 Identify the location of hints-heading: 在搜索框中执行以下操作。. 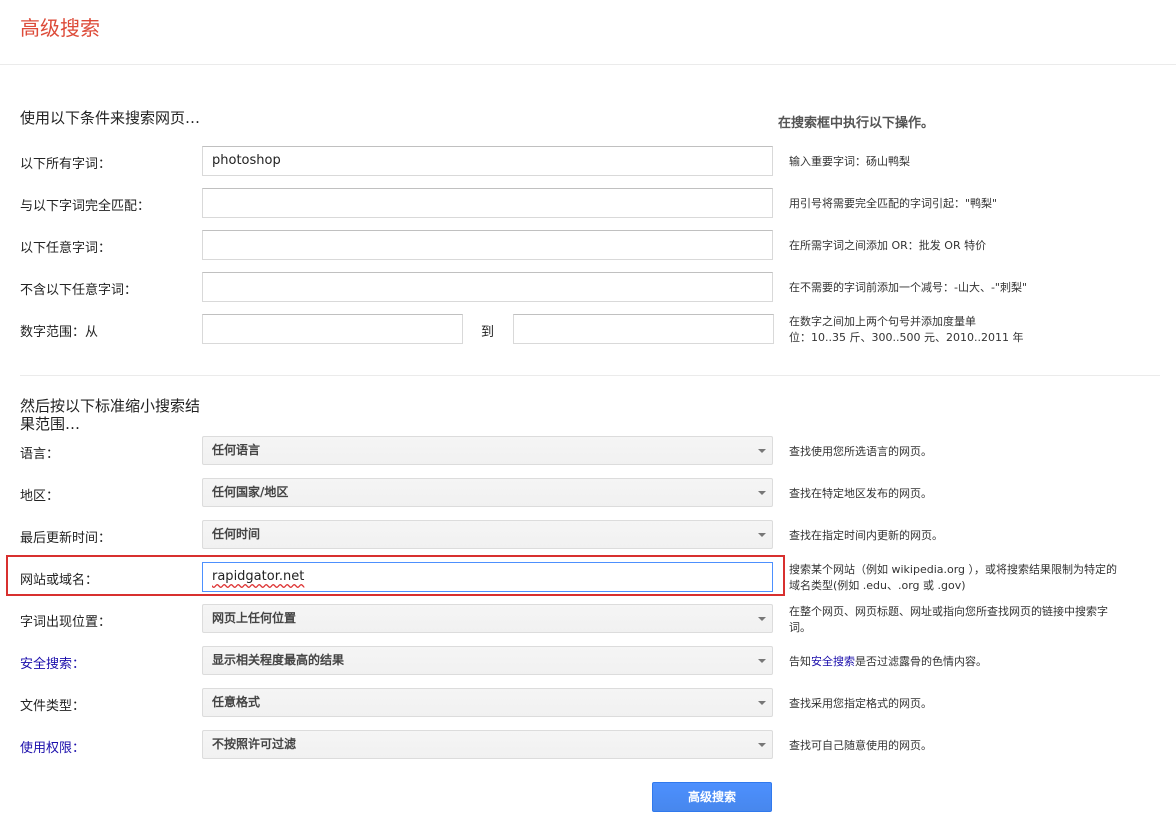
(856, 123).